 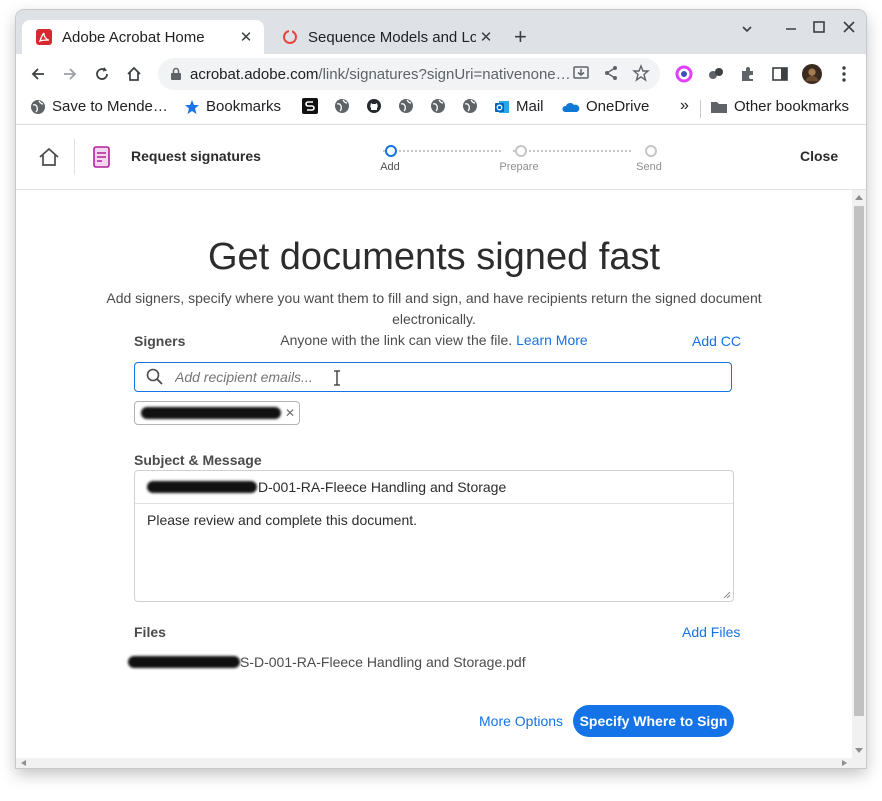 What do you see at coordinates (845, 763) in the screenshot?
I see `scroll-right-icon` at bounding box center [845, 763].